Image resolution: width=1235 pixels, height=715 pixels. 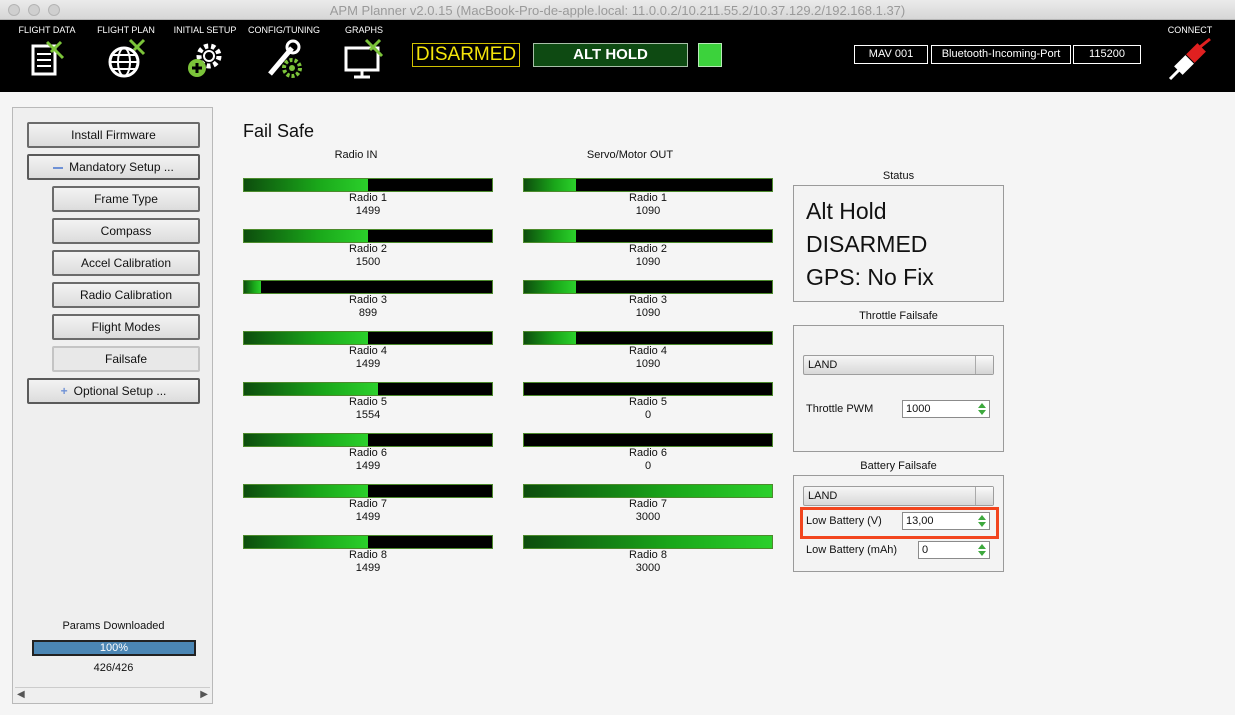 I want to click on sidebar-item-failsafe: Failsafe, so click(x=126, y=359).